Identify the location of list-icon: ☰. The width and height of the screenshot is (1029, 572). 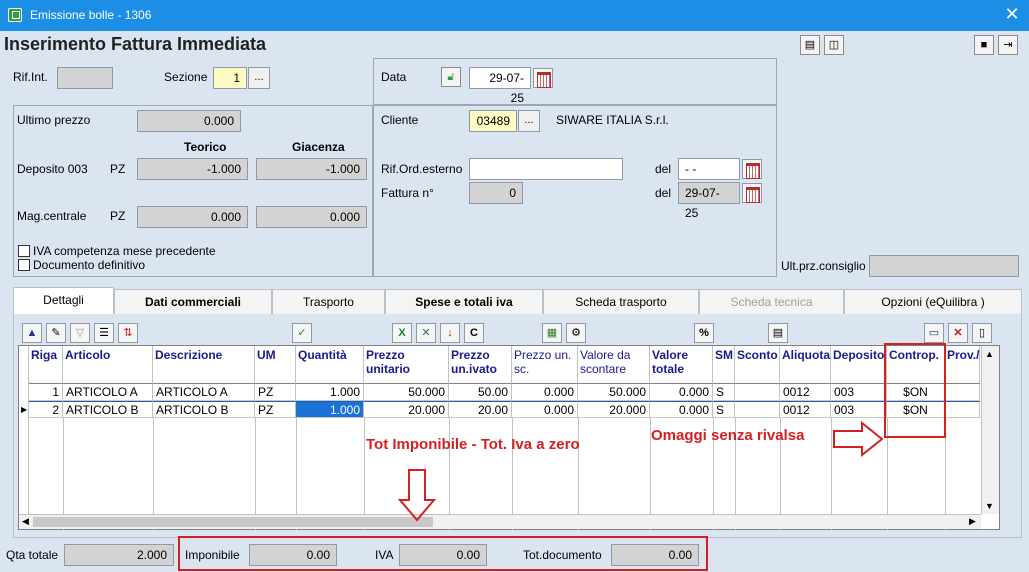
(104, 333).